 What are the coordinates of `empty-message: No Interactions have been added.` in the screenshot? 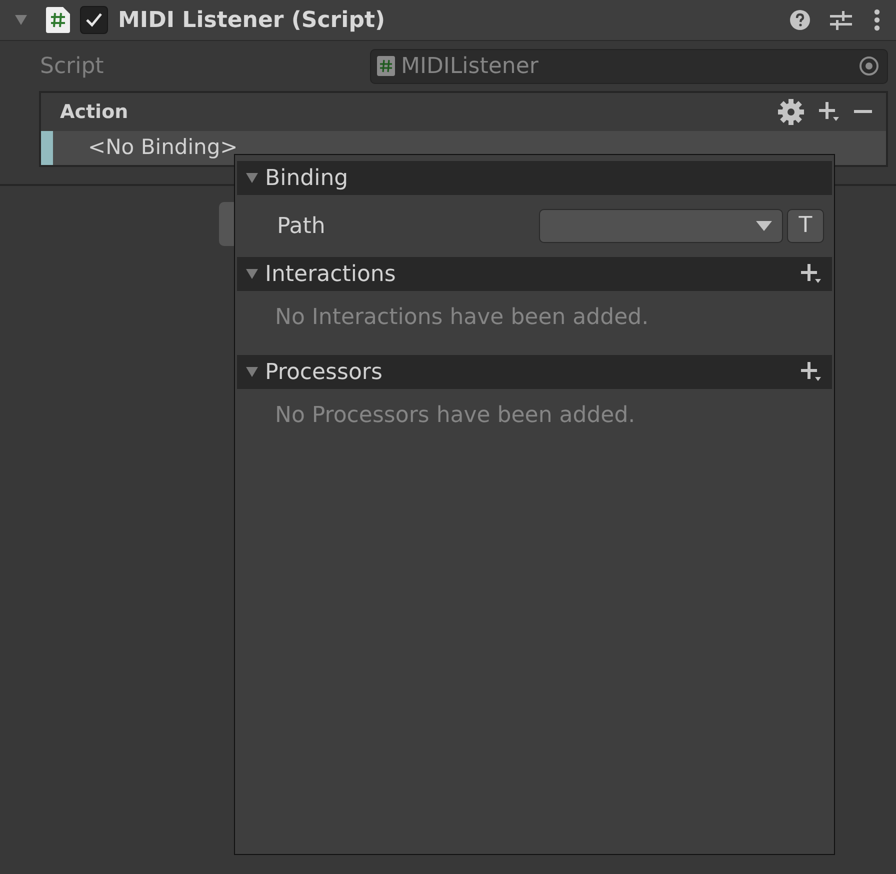 It's located at (462, 317).